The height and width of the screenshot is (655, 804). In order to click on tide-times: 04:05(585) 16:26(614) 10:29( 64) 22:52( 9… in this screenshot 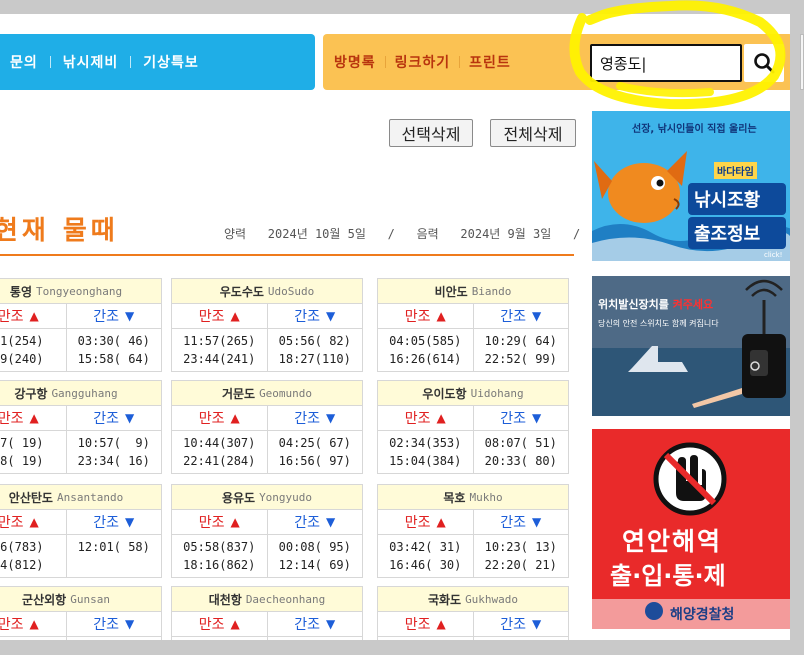, I will do `click(473, 350)`.